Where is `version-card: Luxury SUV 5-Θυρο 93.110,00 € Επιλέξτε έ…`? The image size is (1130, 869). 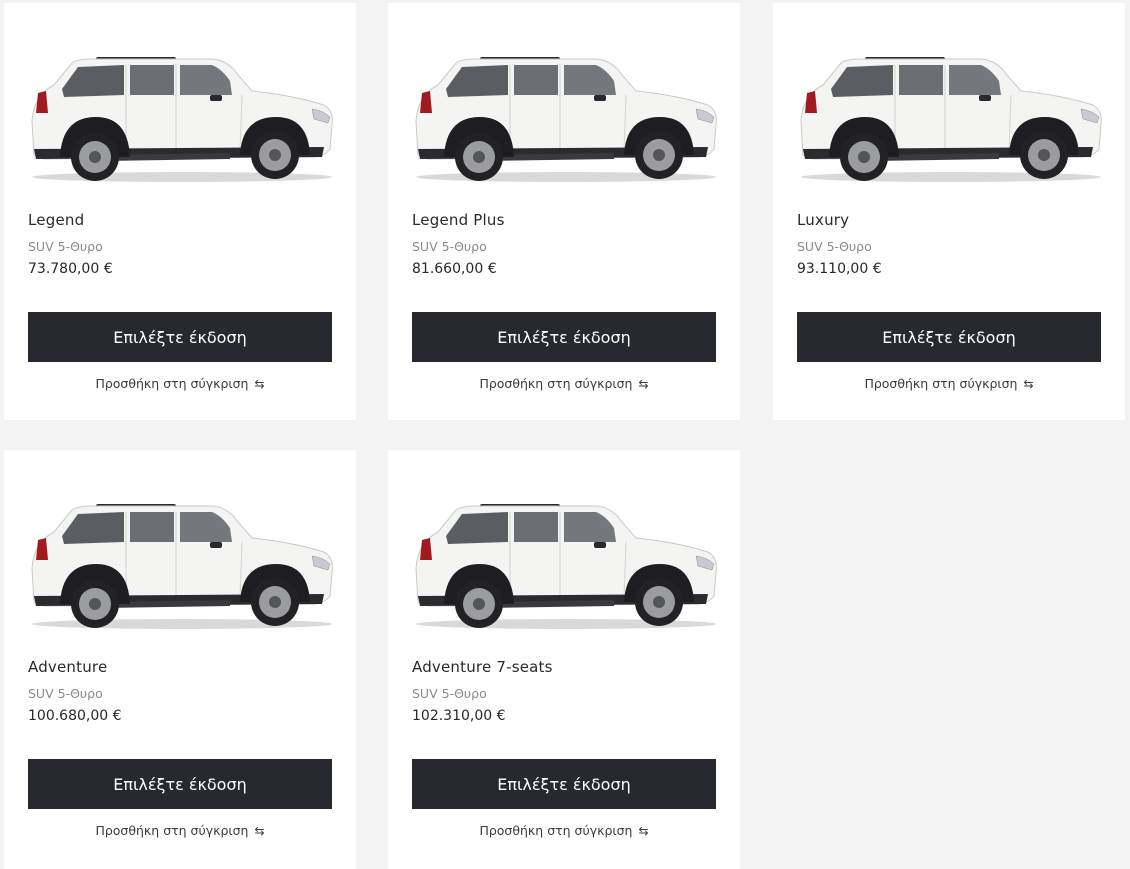 version-card: Luxury SUV 5-Θυρο 93.110,00 € Επιλέξτε έ… is located at coordinates (949, 211).